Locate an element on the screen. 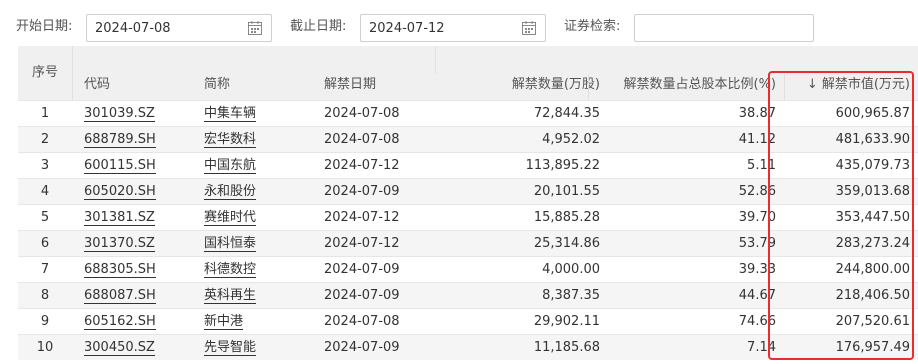 The image size is (918, 364). stock-name-link: 宏华数科 is located at coordinates (264, 140).